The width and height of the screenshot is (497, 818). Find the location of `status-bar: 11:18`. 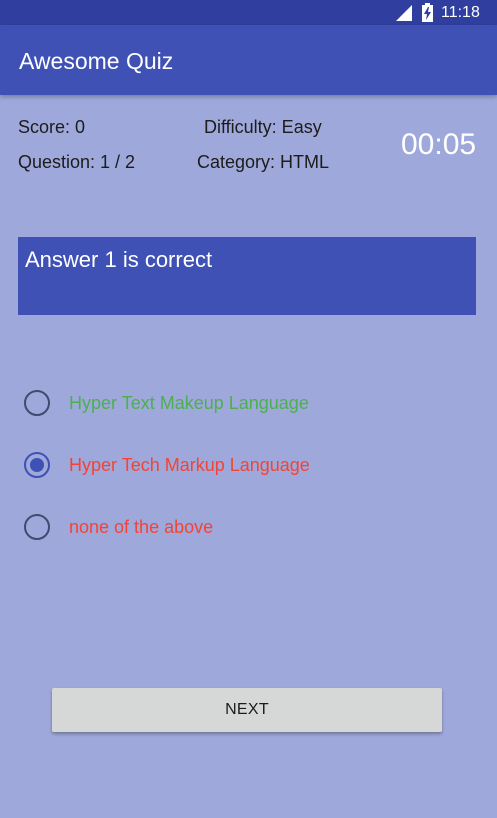

status-bar: 11:18 is located at coordinates (248, 12).